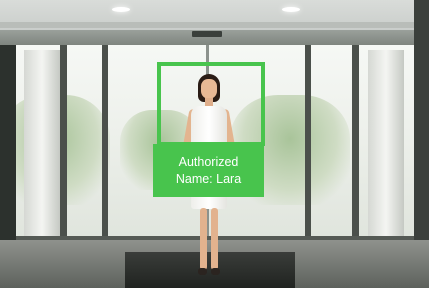 Image resolution: width=429 pixels, height=288 pixels. I want to click on face-detection-box, so click(211, 104).